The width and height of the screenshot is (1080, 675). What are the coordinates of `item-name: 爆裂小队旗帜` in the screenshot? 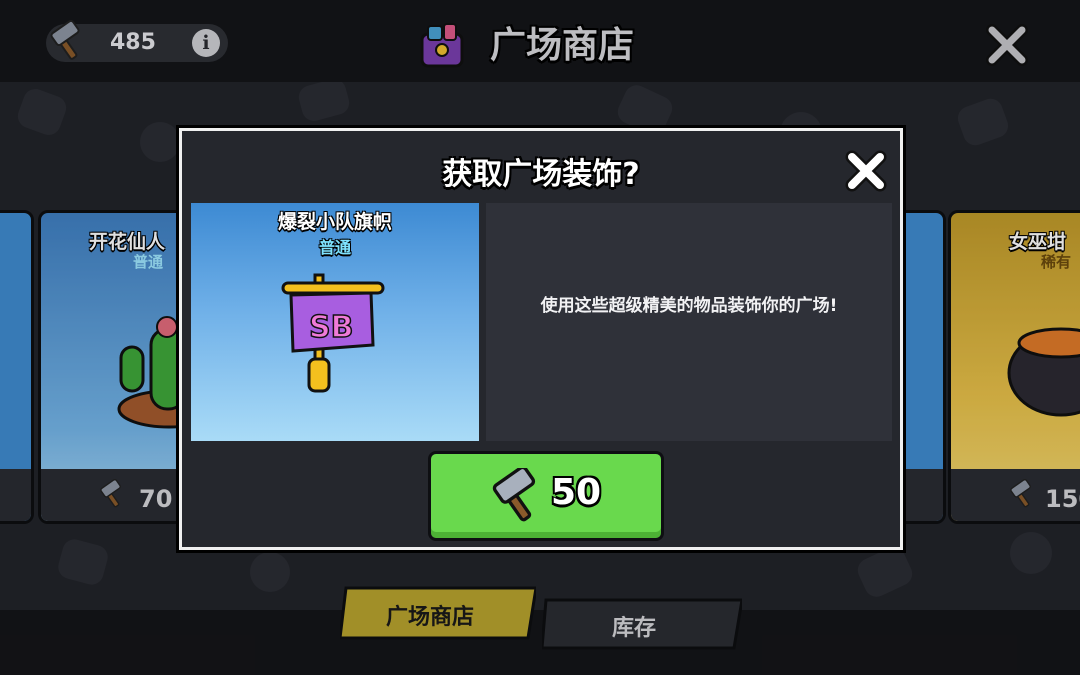 It's located at (334, 222).